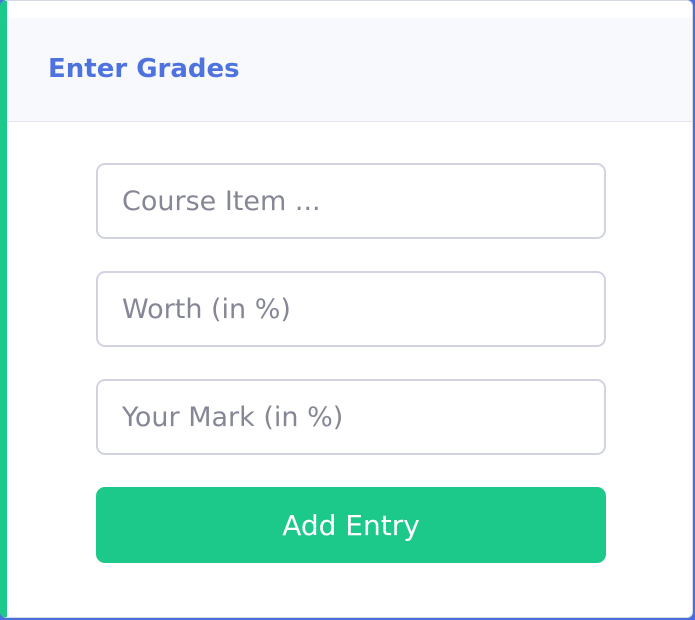 Image resolution: width=695 pixels, height=620 pixels. Describe the element at coordinates (351, 525) in the screenshot. I see `add-entry-button: Add Entry` at that location.